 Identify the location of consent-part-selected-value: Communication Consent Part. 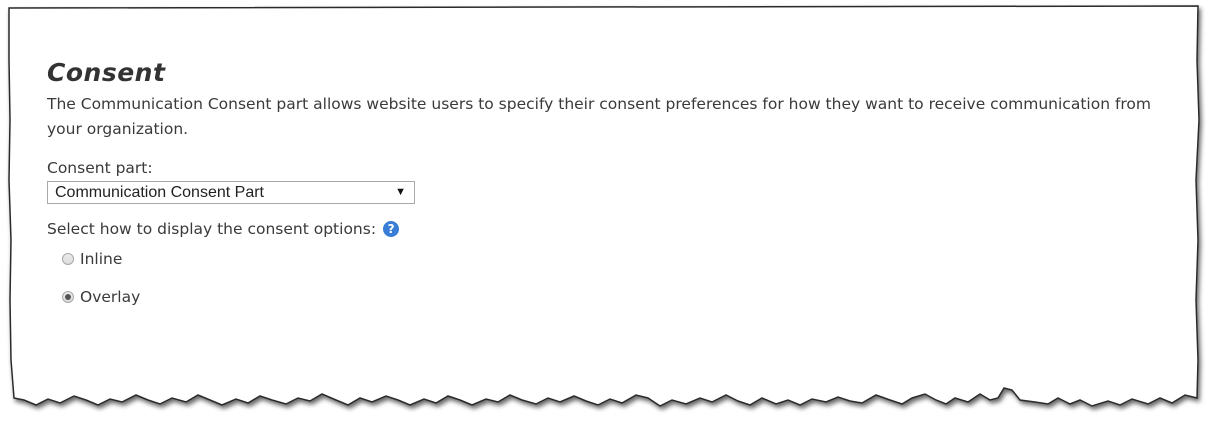
(159, 192).